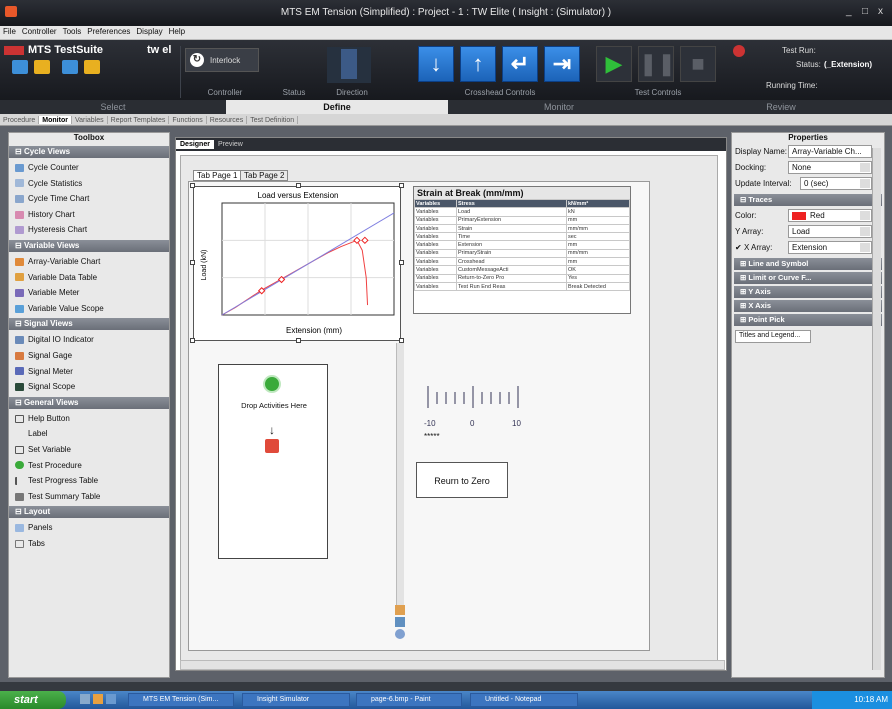 The height and width of the screenshot is (709, 892). I want to click on return-to-zero-button: Reurn to Zero, so click(462, 480).